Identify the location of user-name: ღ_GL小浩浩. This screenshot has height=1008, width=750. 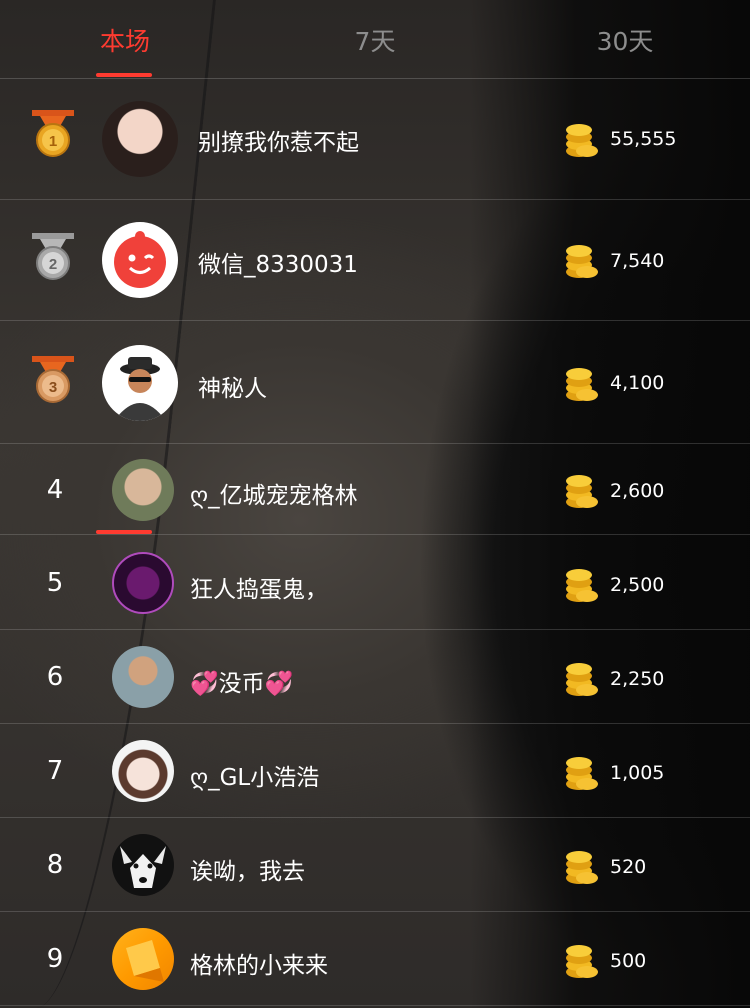
(254, 775).